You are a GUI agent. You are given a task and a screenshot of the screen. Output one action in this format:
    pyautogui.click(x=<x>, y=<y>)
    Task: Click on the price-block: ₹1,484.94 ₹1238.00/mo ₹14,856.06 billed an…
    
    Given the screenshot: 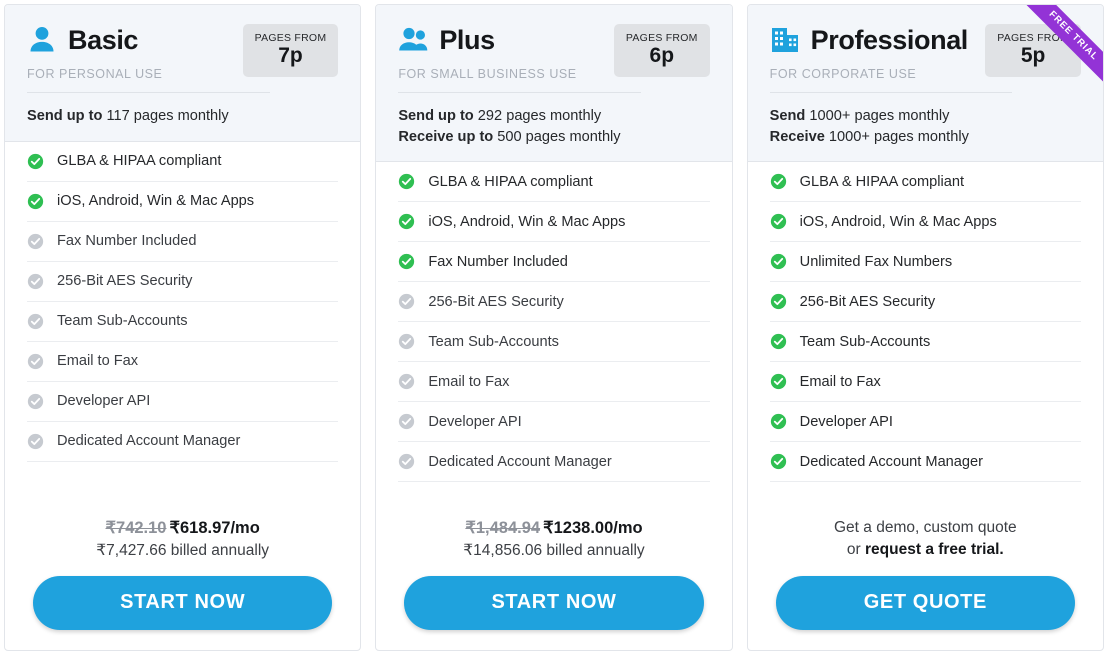 What is the action you would take?
    pyautogui.click(x=553, y=529)
    